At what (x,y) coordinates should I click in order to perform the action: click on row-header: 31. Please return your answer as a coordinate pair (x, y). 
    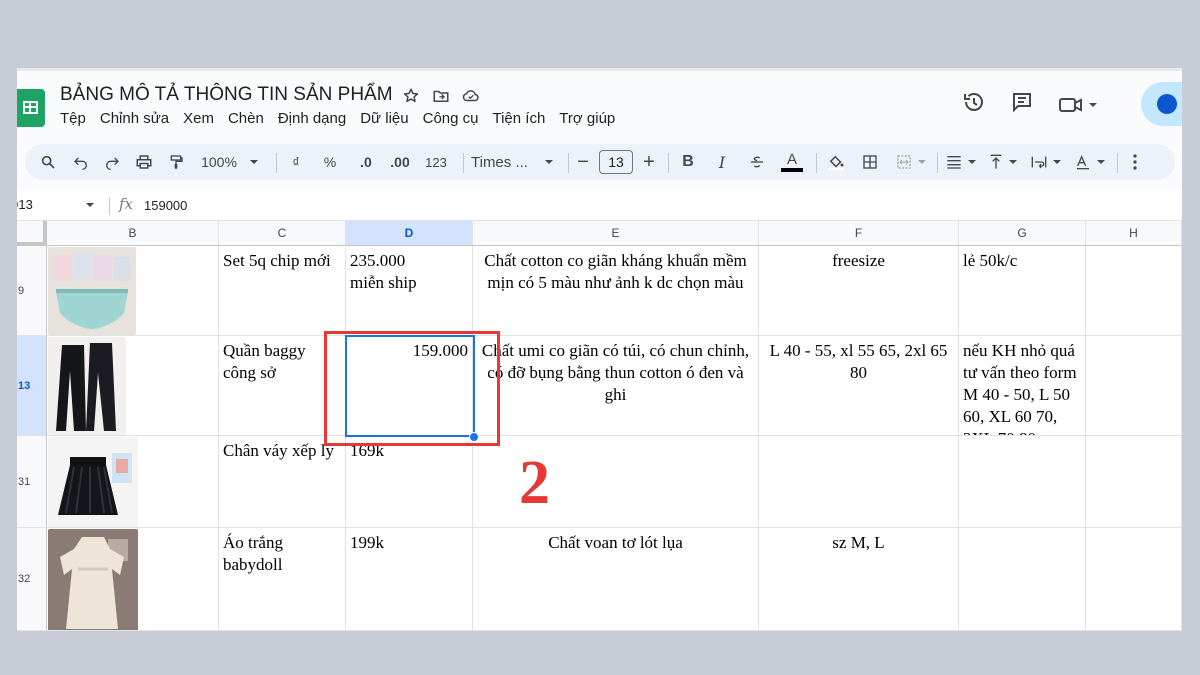
    Looking at the image, I should click on (32, 482).